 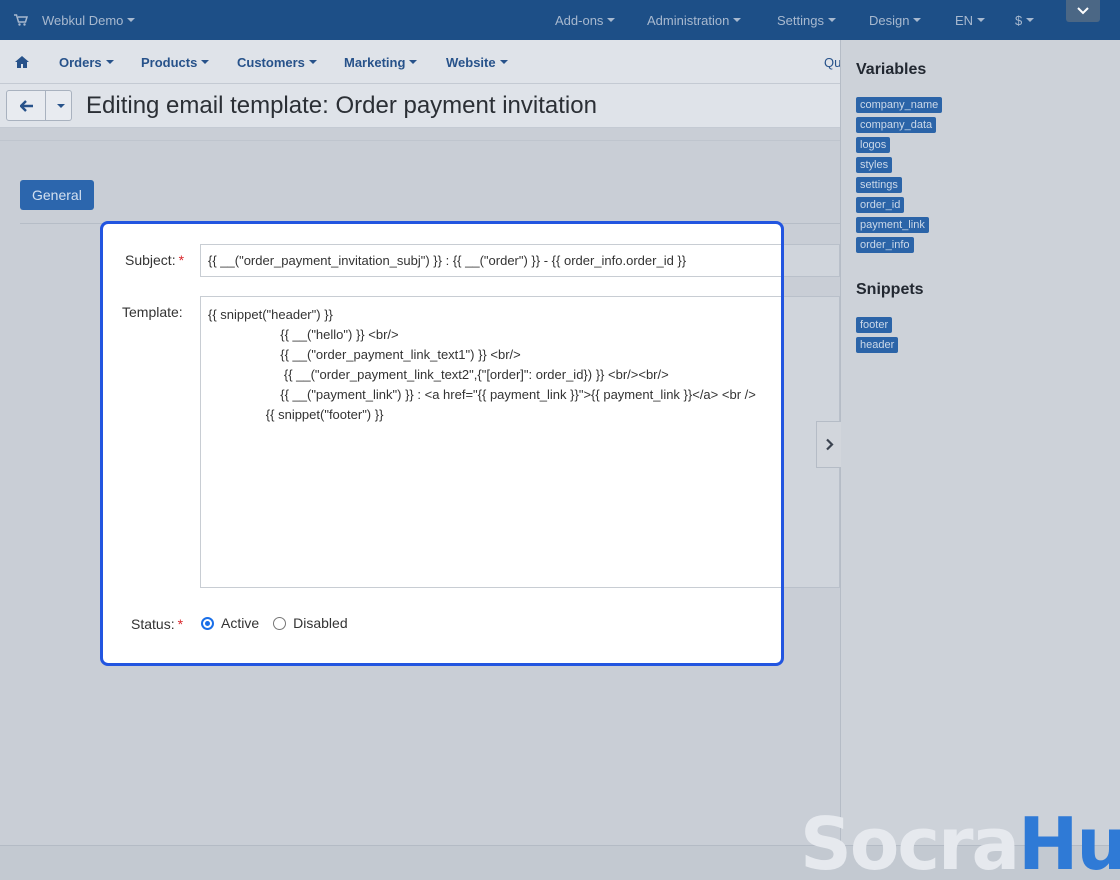 I want to click on socrahub-watermark: SocraHub, so click(x=960, y=844).